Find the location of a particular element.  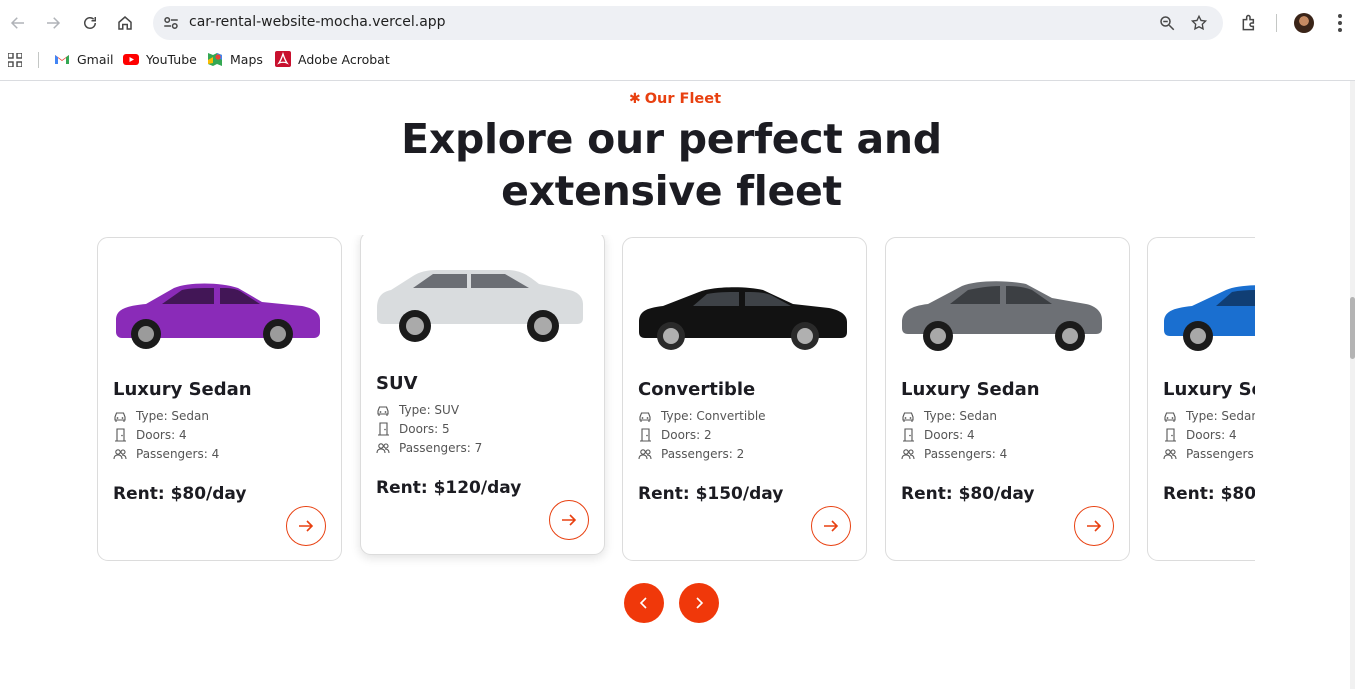

spec-passengers: Passengers: 2 is located at coordinates (691, 454).